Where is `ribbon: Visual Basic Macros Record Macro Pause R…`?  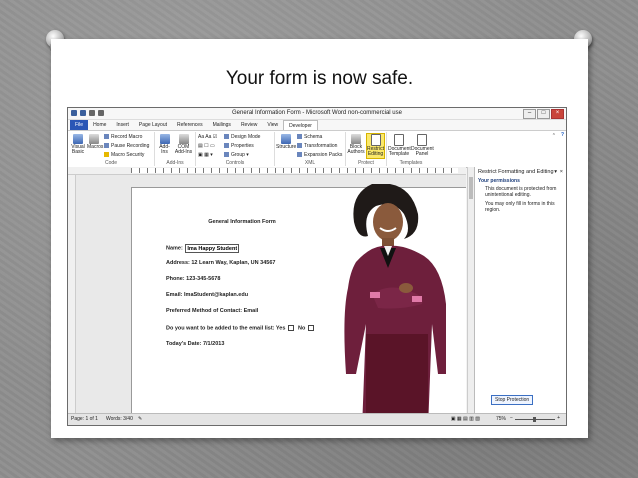 ribbon: Visual Basic Macros Record Macro Pause R… is located at coordinates (317, 149).